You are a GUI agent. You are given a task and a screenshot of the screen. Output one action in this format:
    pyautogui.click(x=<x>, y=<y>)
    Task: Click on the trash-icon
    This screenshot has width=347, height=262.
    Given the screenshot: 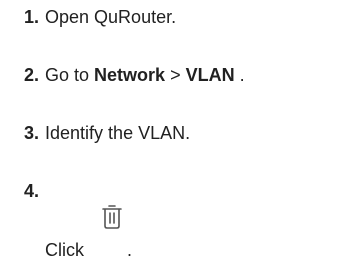 What is the action you would take?
    pyautogui.click(x=110, y=233)
    